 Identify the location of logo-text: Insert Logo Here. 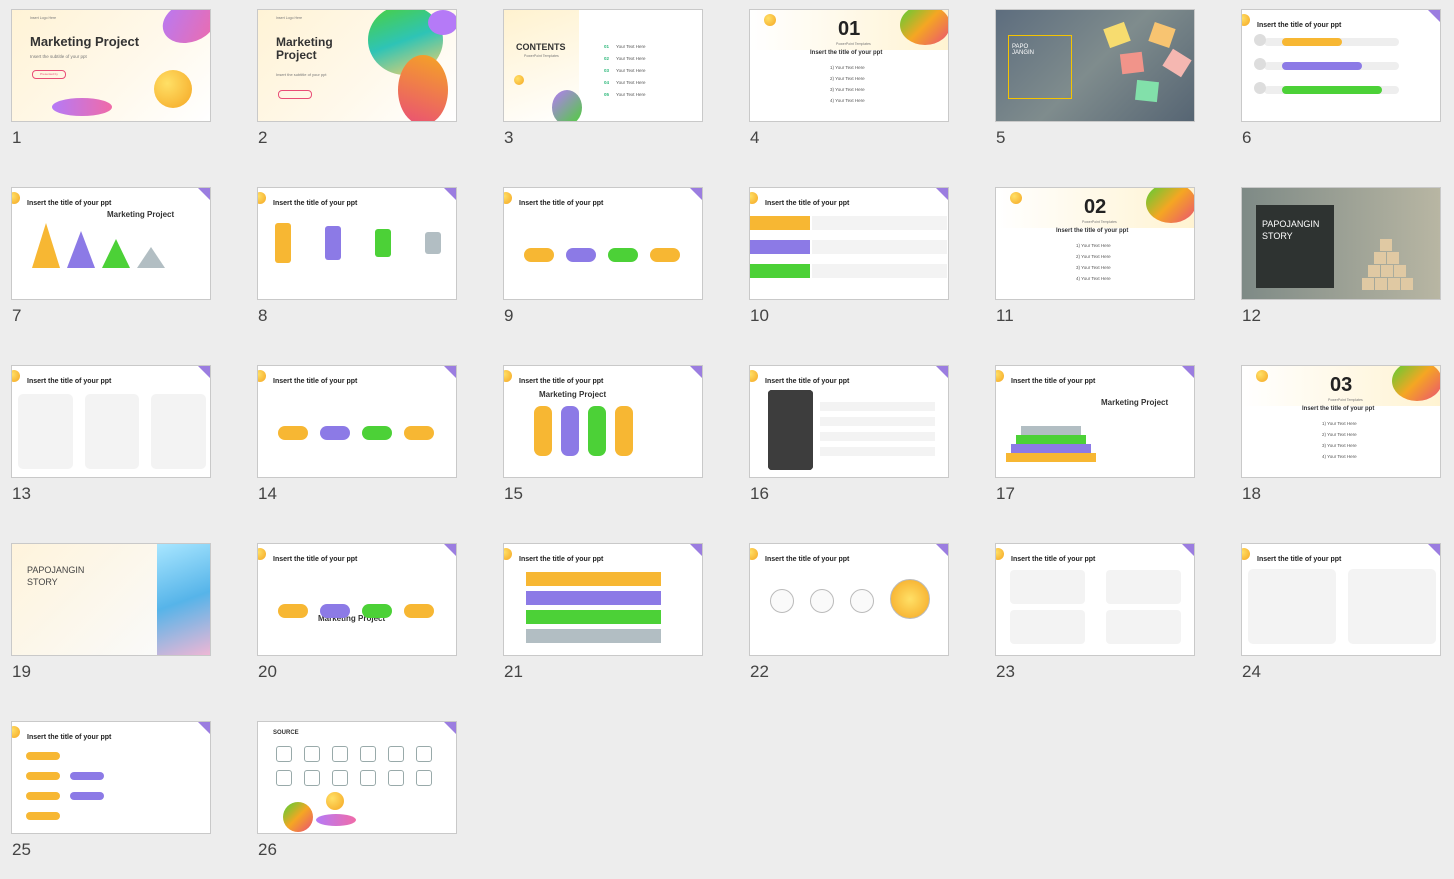
(43, 18).